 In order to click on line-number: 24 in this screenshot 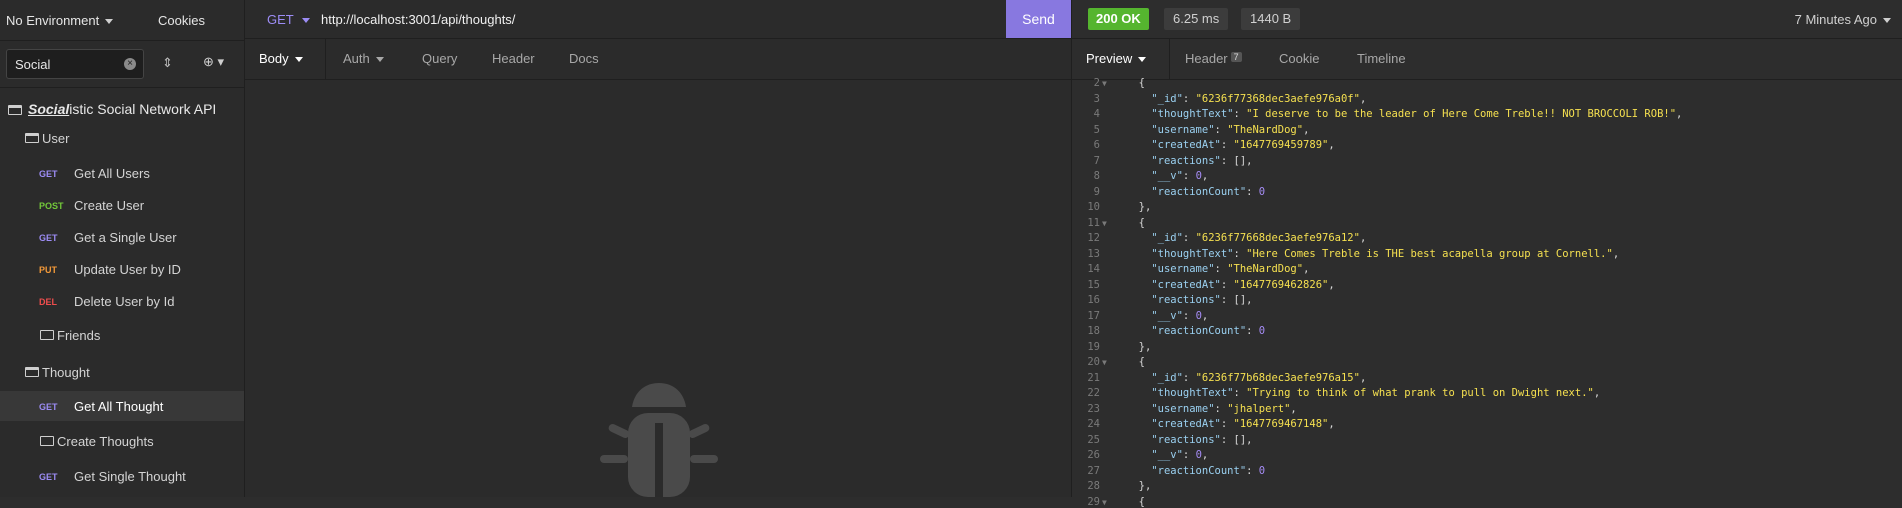, I will do `click(1093, 424)`.